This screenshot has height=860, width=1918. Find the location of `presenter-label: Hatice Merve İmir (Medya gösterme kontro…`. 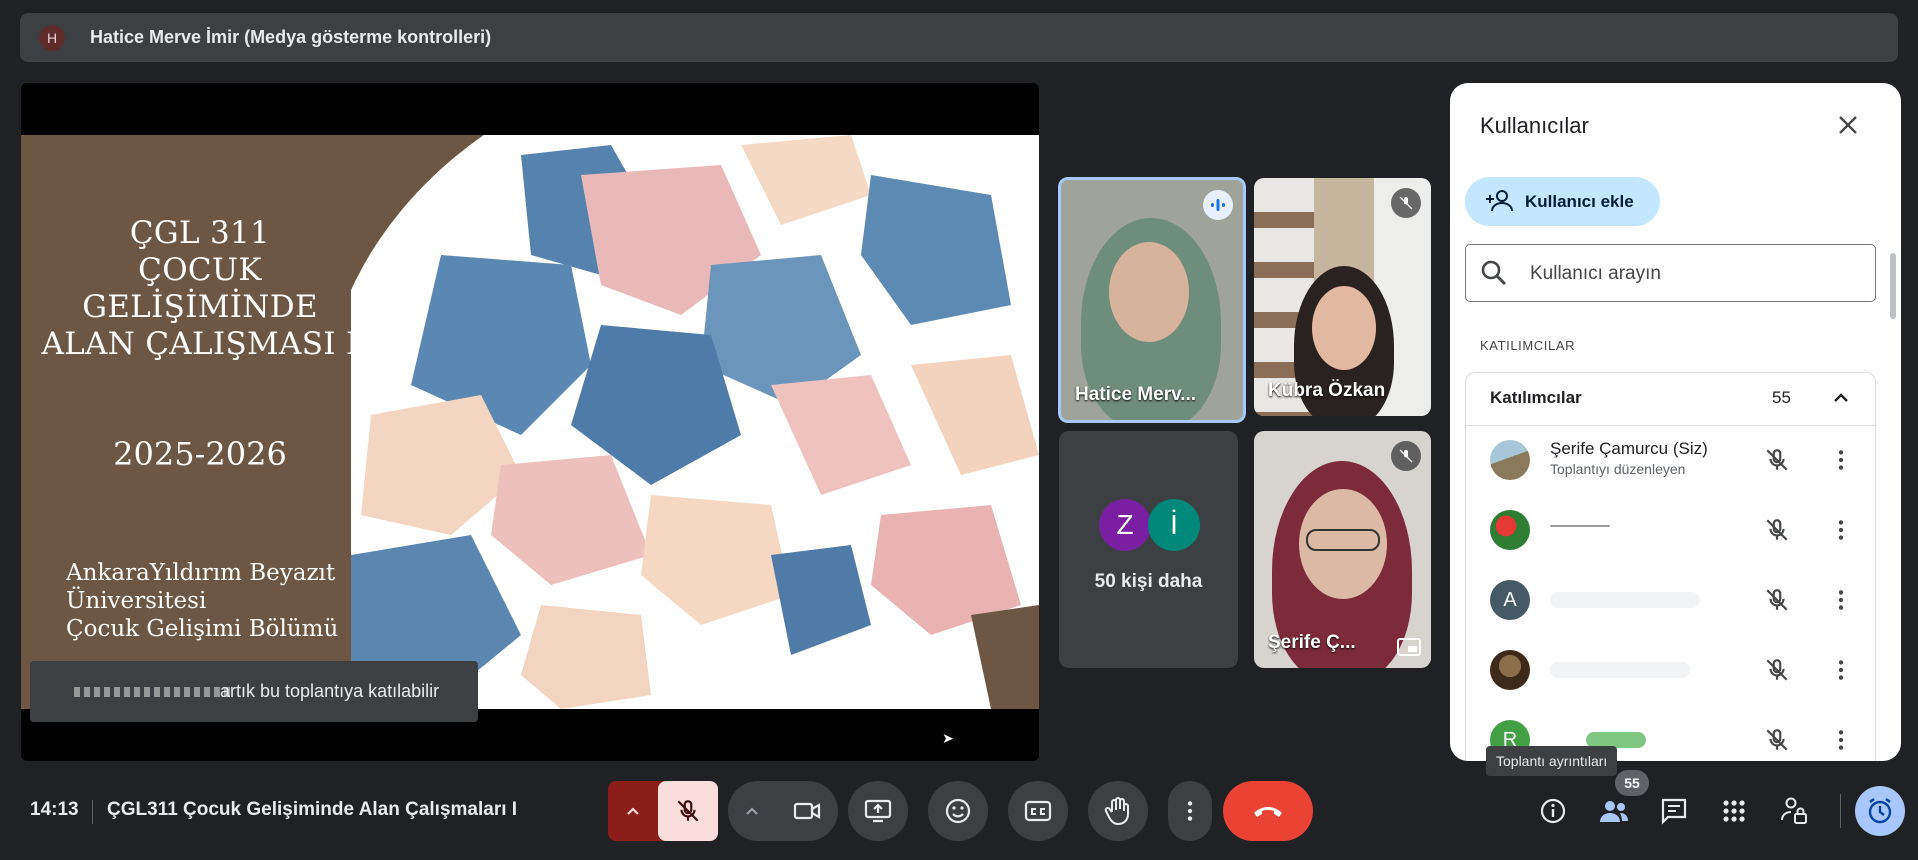

presenter-label: Hatice Merve İmir (Medya gösterme kontro… is located at coordinates (291, 37).